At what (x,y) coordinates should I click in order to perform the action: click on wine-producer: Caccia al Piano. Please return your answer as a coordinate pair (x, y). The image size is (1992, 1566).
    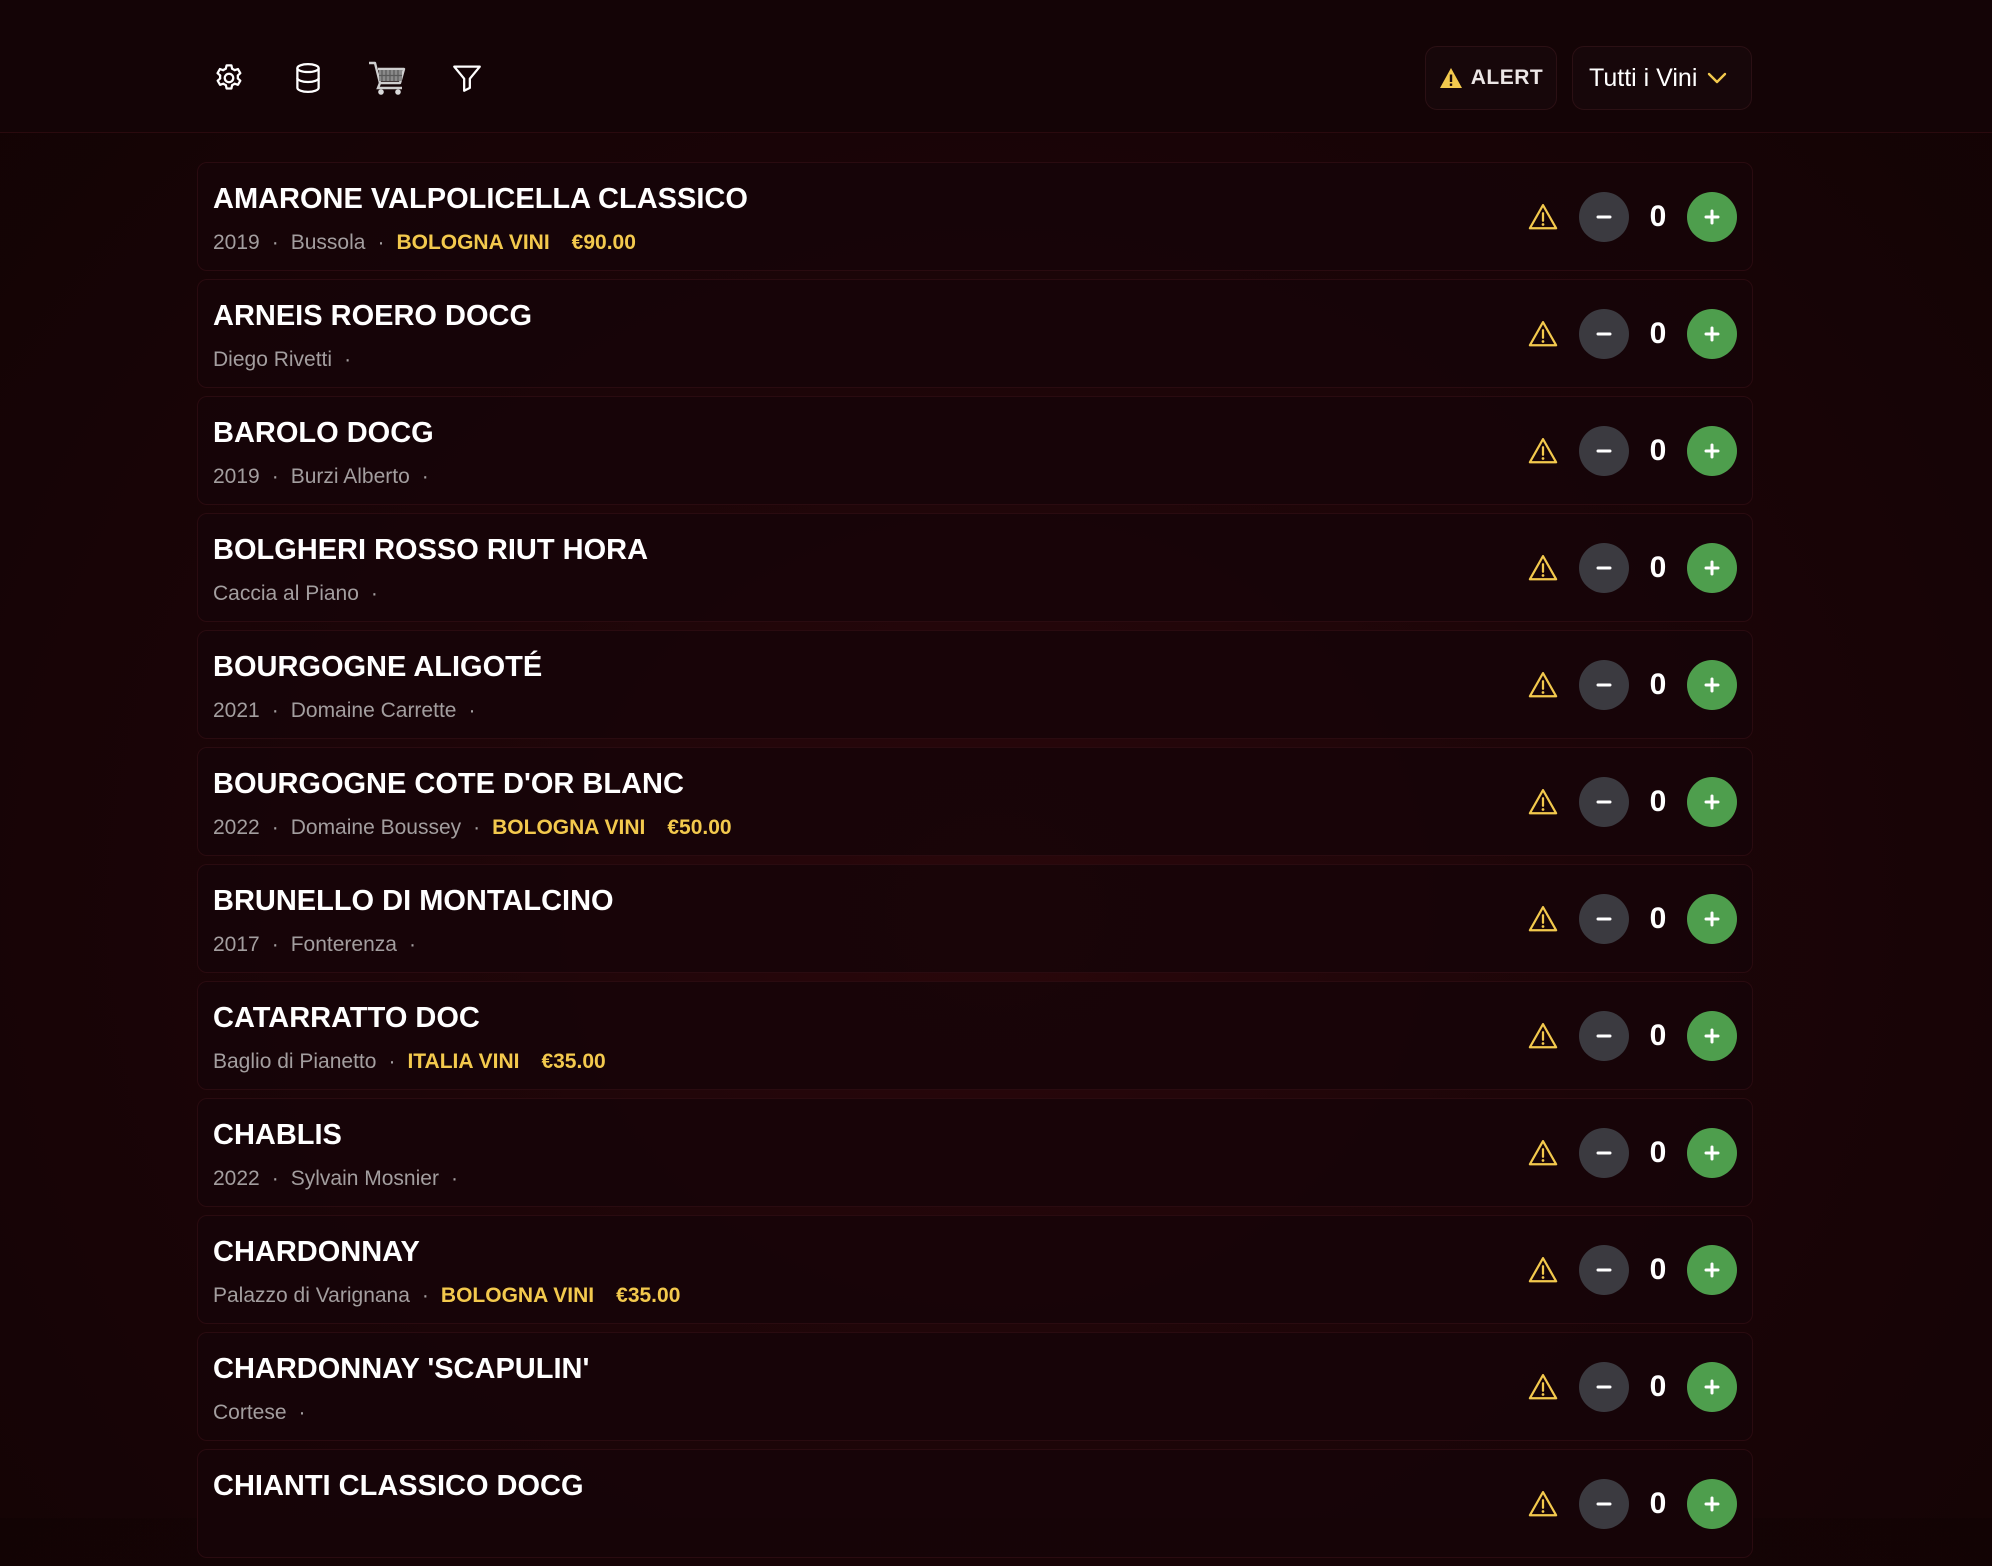
    Looking at the image, I should click on (286, 593).